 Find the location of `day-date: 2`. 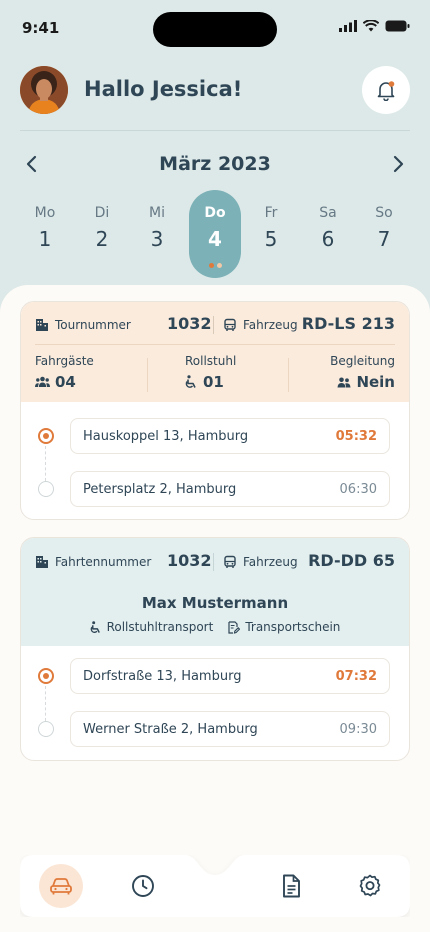

day-date: 2 is located at coordinates (102, 239).